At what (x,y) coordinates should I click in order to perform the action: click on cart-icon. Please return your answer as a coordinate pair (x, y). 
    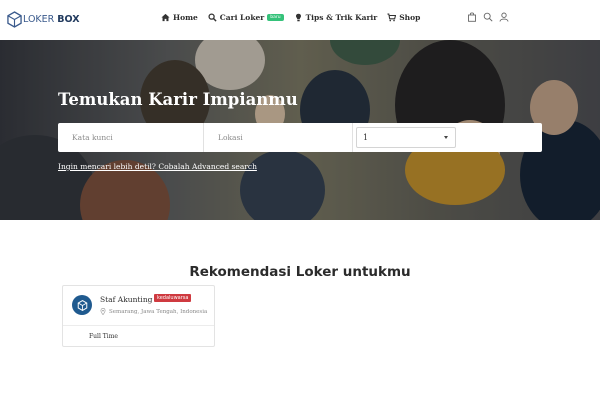
    Looking at the image, I should click on (392, 17).